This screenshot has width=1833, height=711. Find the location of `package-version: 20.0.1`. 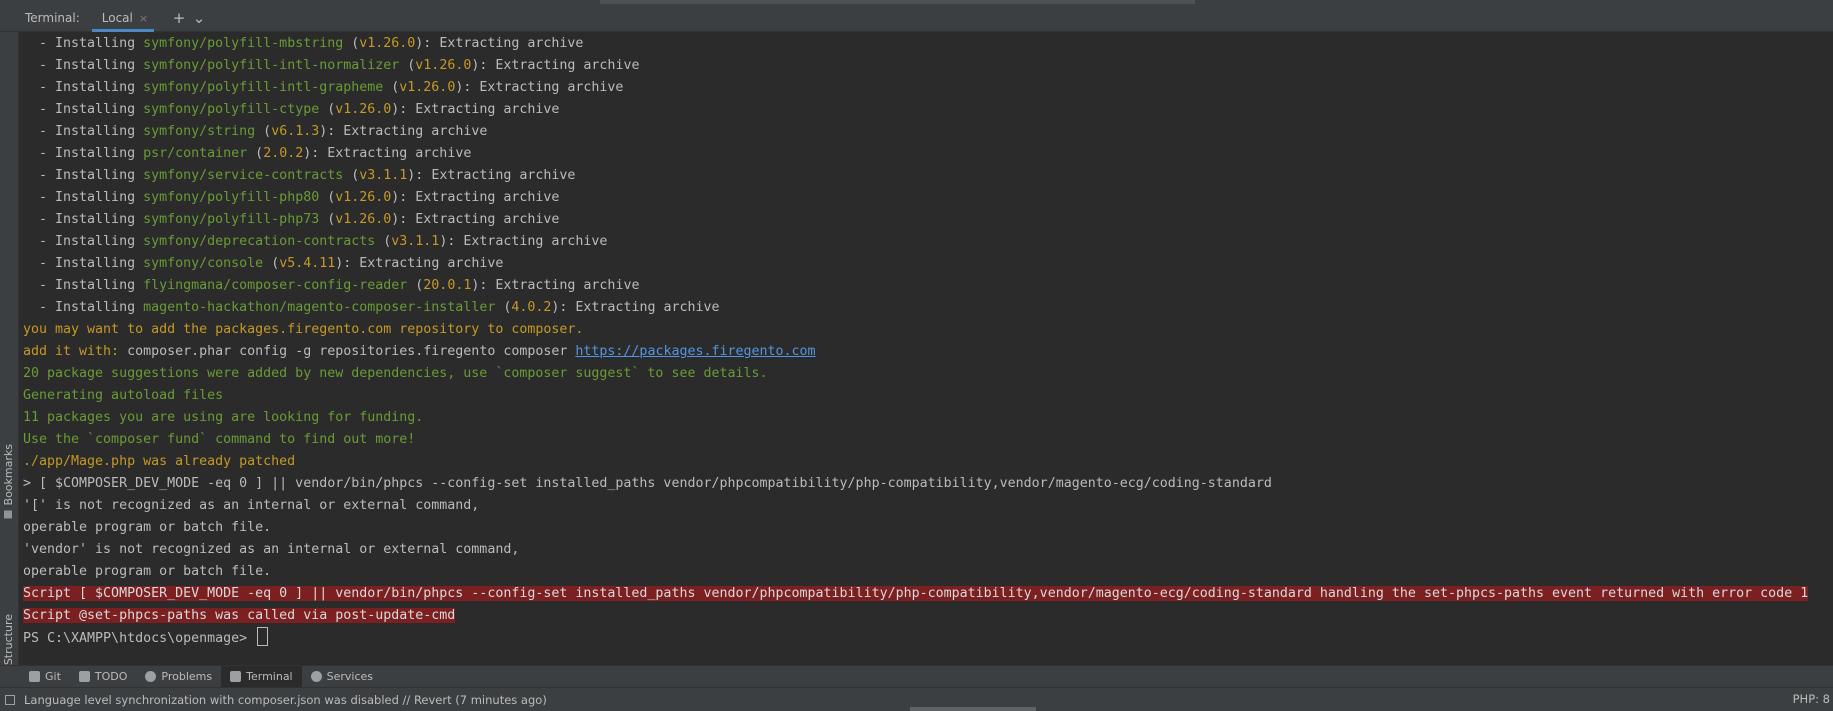

package-version: 20.0.1 is located at coordinates (447, 285).